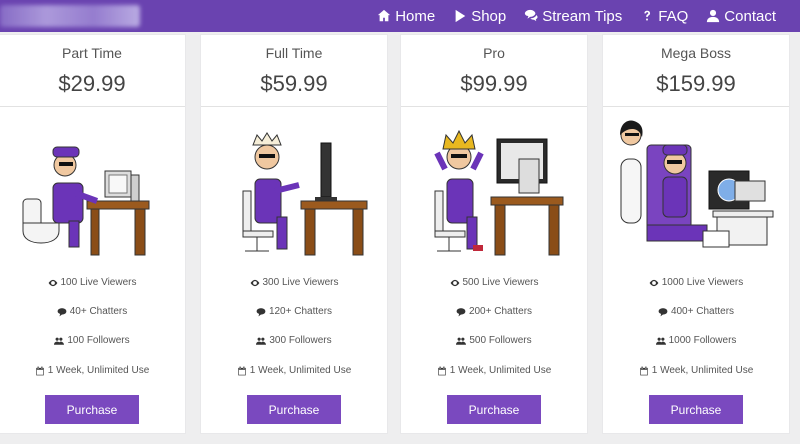 The image size is (800, 444). Describe the element at coordinates (500, 340) in the screenshot. I see `feature-followers-text: 500 Followers` at that location.